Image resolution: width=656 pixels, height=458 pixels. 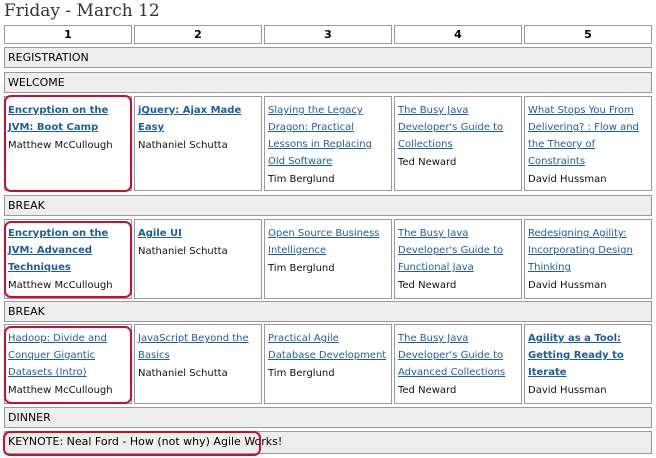 I want to click on column-header-3: 3, so click(x=328, y=34).